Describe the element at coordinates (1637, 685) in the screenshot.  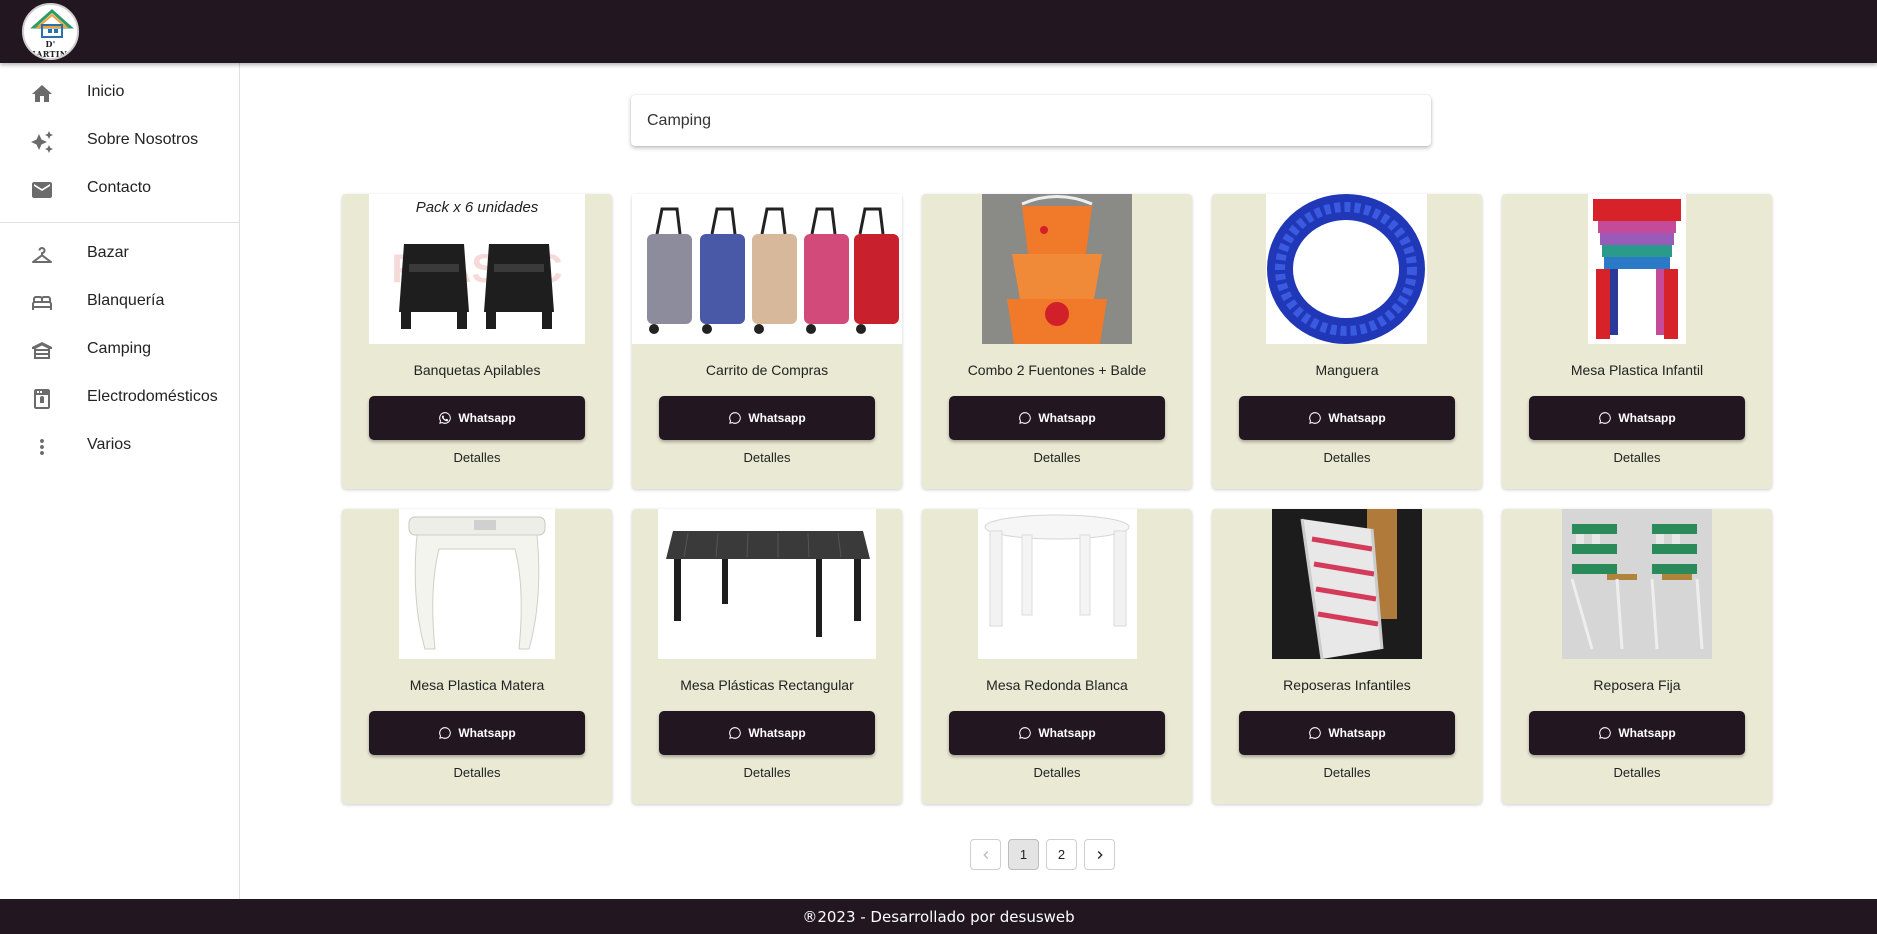
I see `product-title: Reposera Fija` at that location.